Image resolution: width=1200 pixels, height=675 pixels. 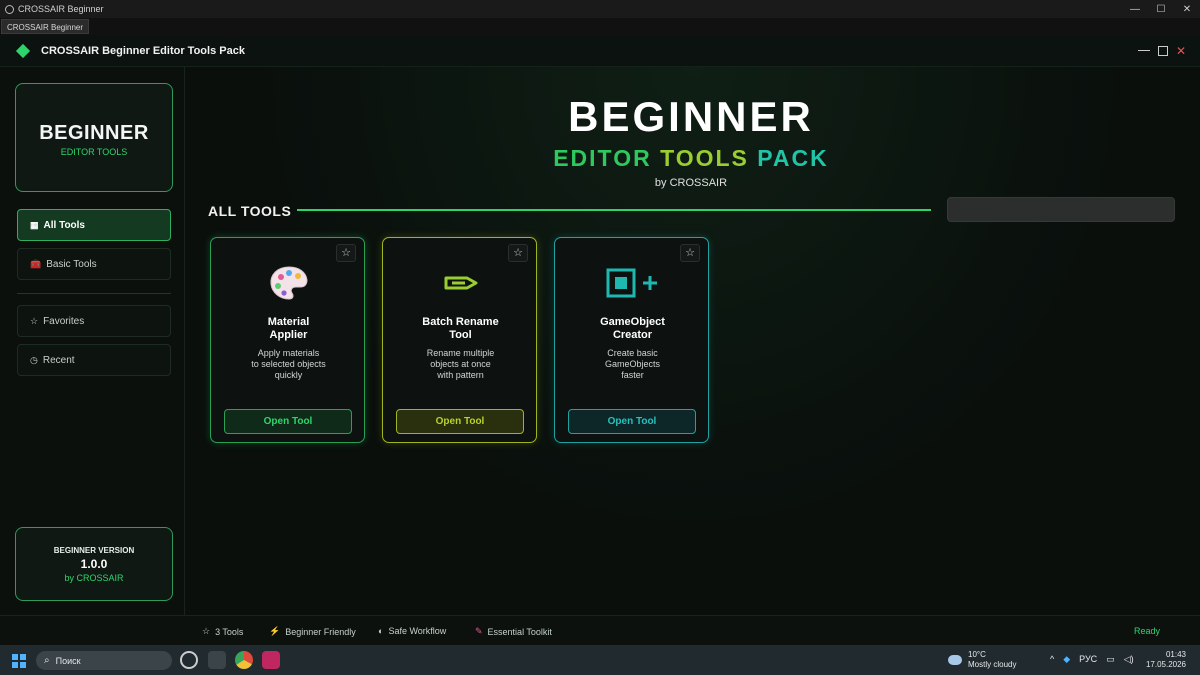 What do you see at coordinates (460, 335) in the screenshot?
I see `tool-title-line-2: Tool` at bounding box center [460, 335].